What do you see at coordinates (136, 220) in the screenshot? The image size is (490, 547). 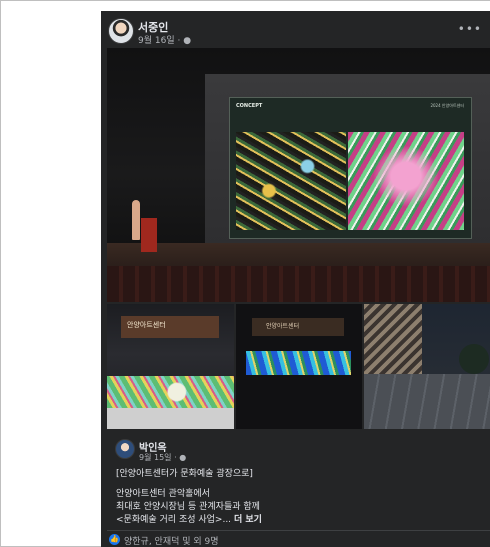 I see `speaker-figure` at bounding box center [136, 220].